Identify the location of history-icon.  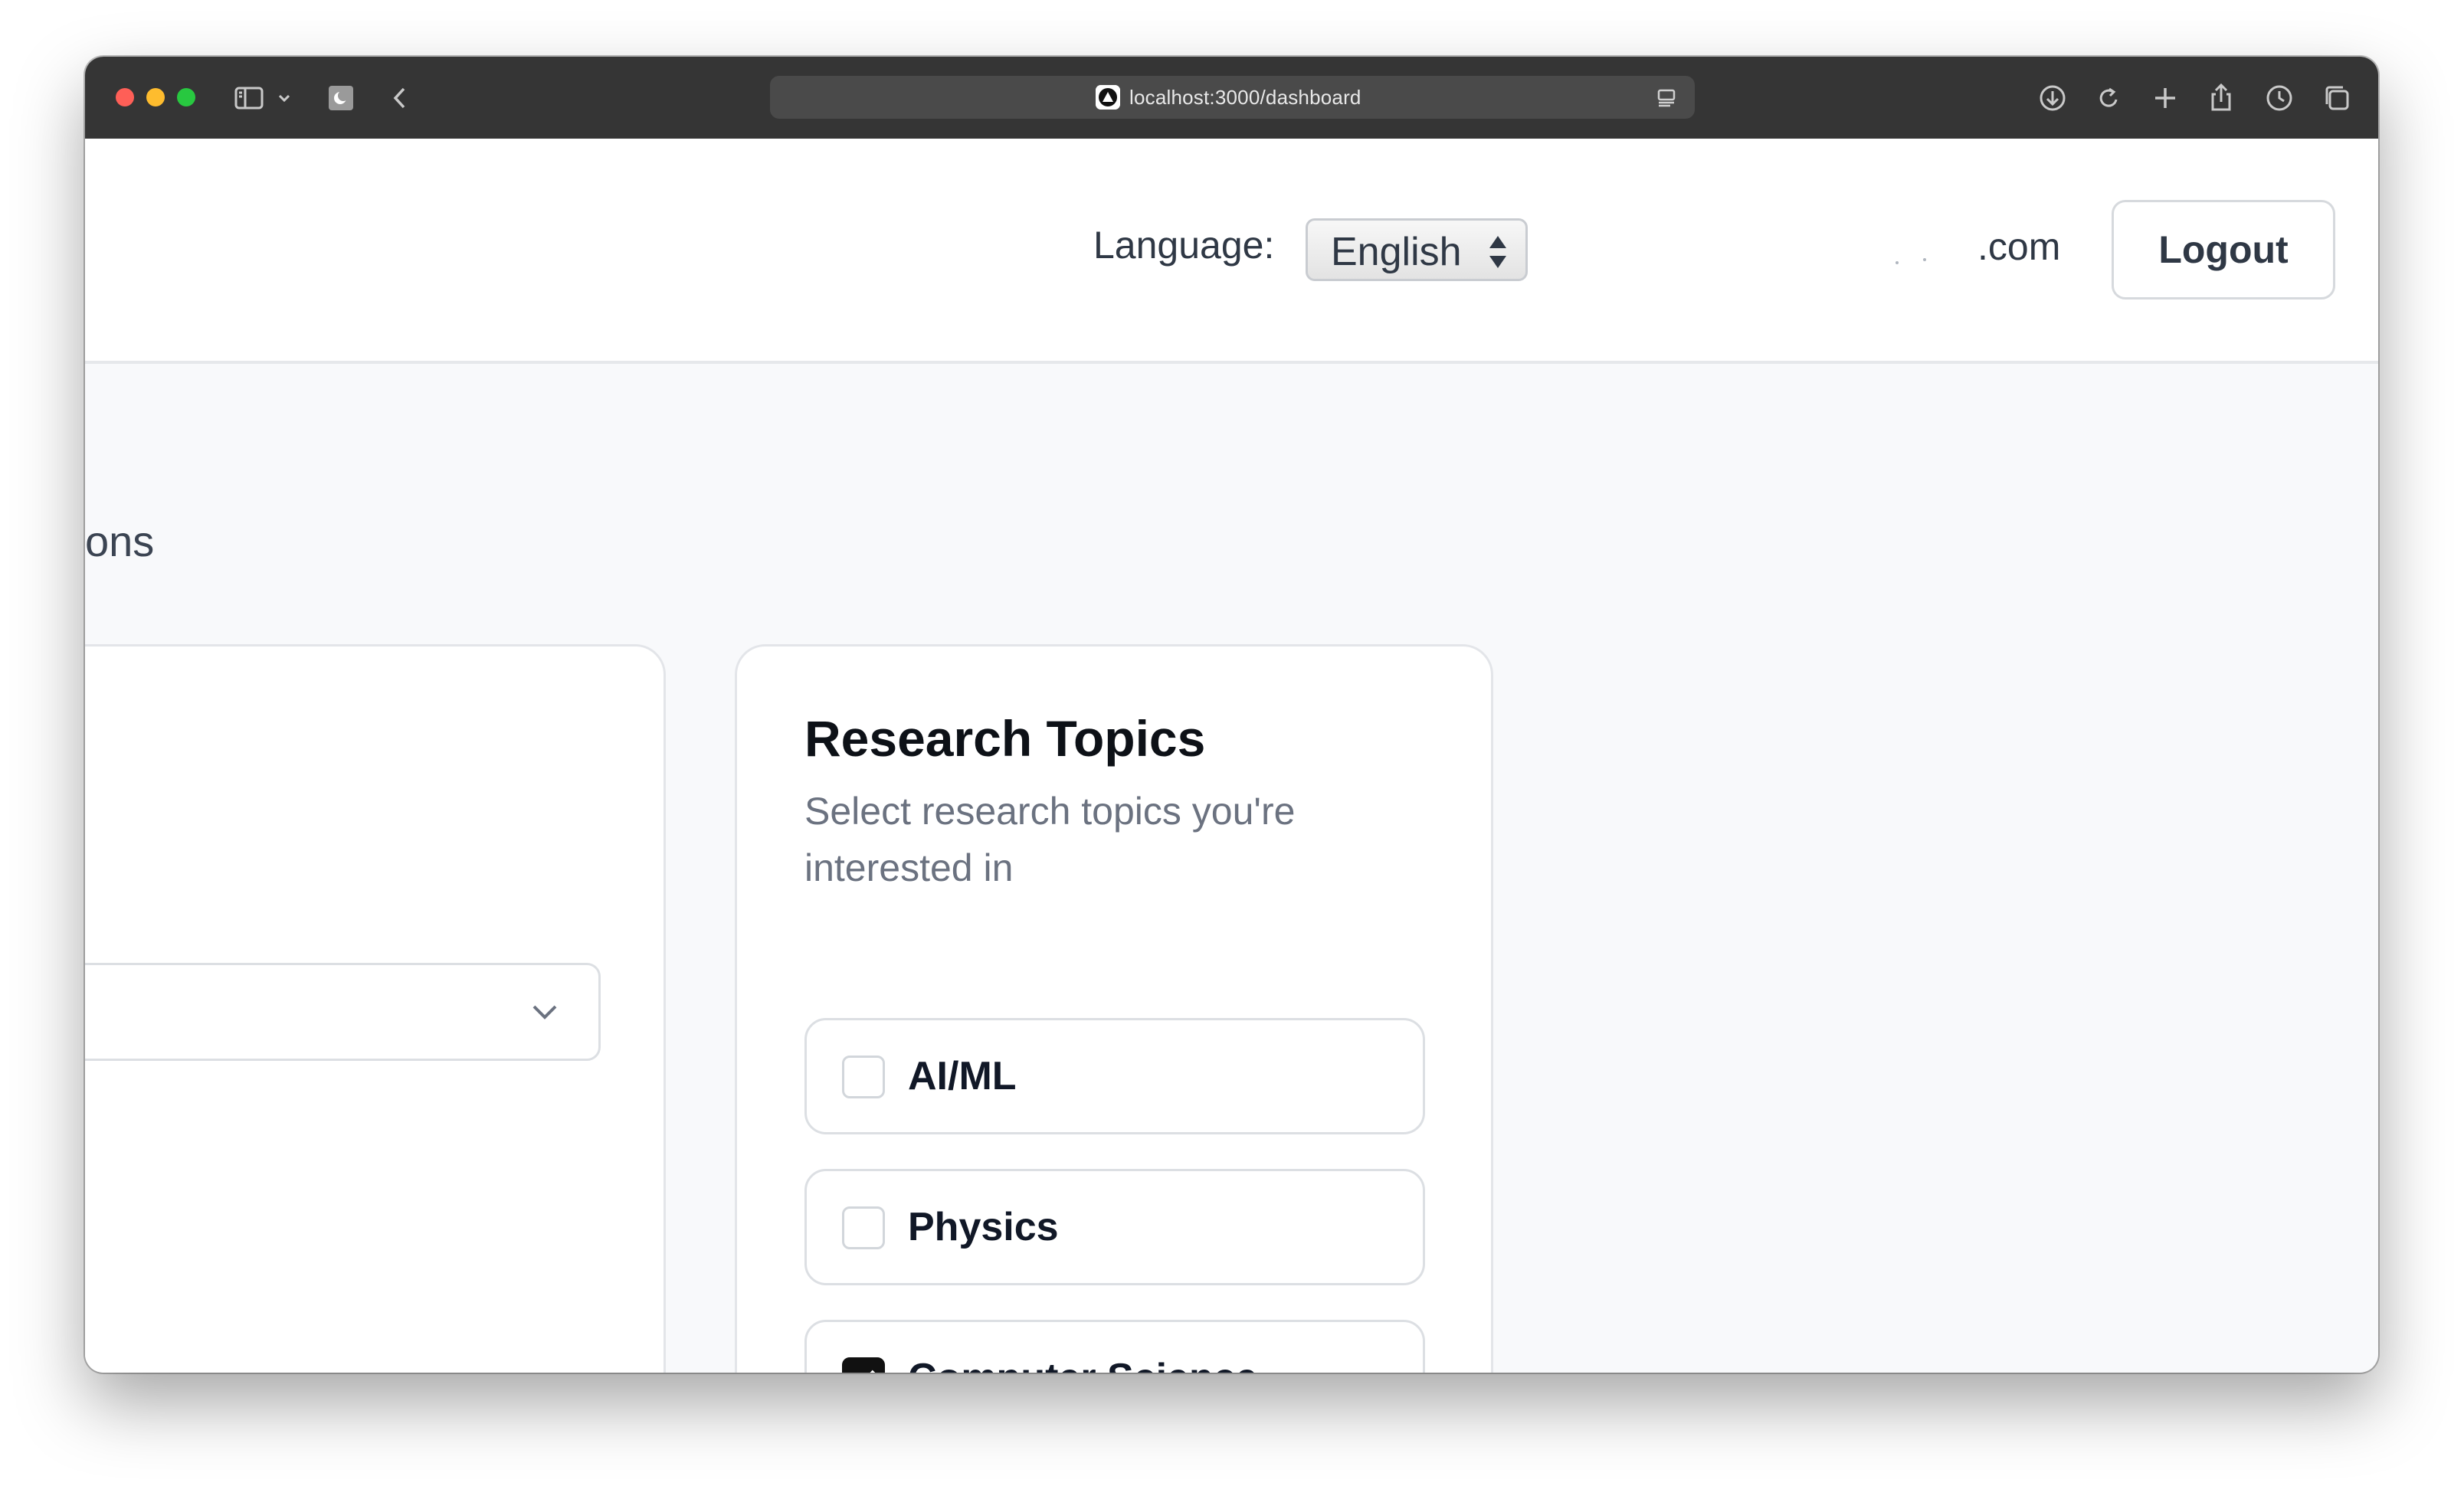
(2279, 98).